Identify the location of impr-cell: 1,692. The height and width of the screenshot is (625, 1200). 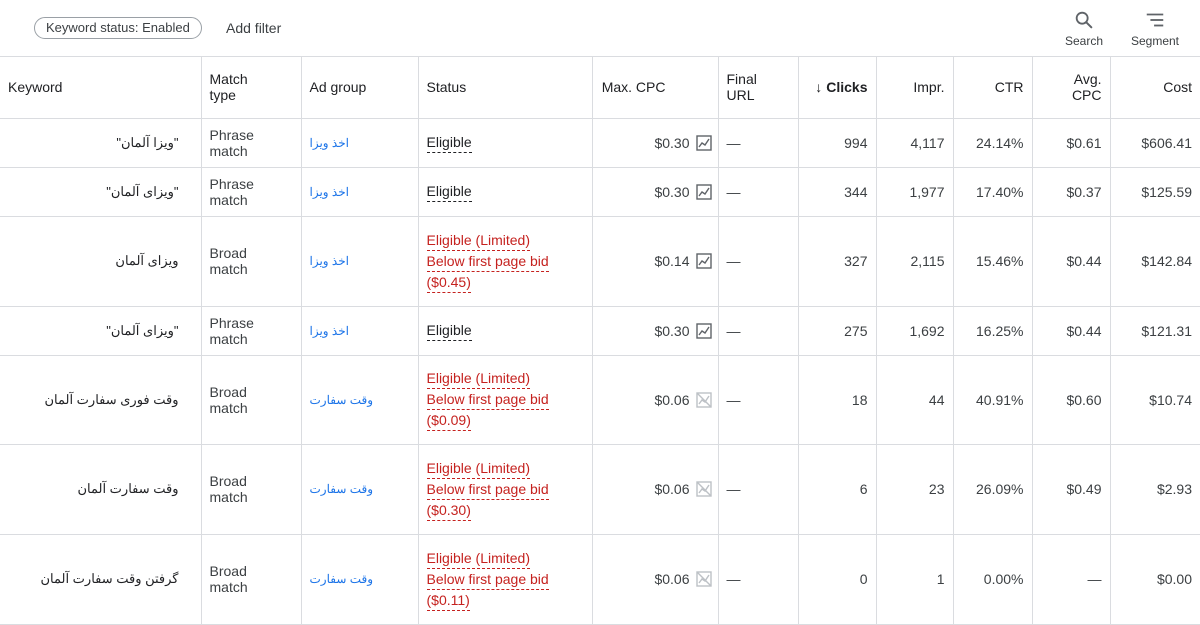
(915, 331).